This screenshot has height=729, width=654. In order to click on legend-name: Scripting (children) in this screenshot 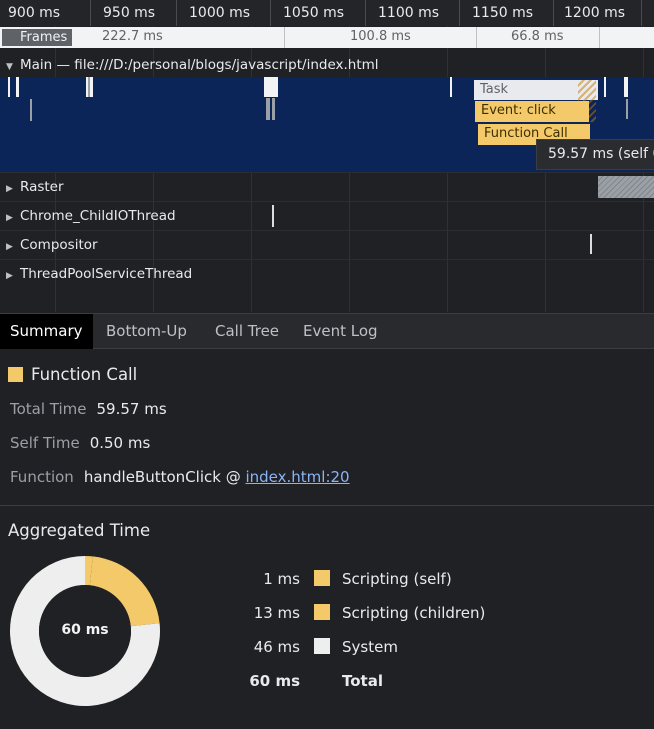, I will do `click(414, 613)`.